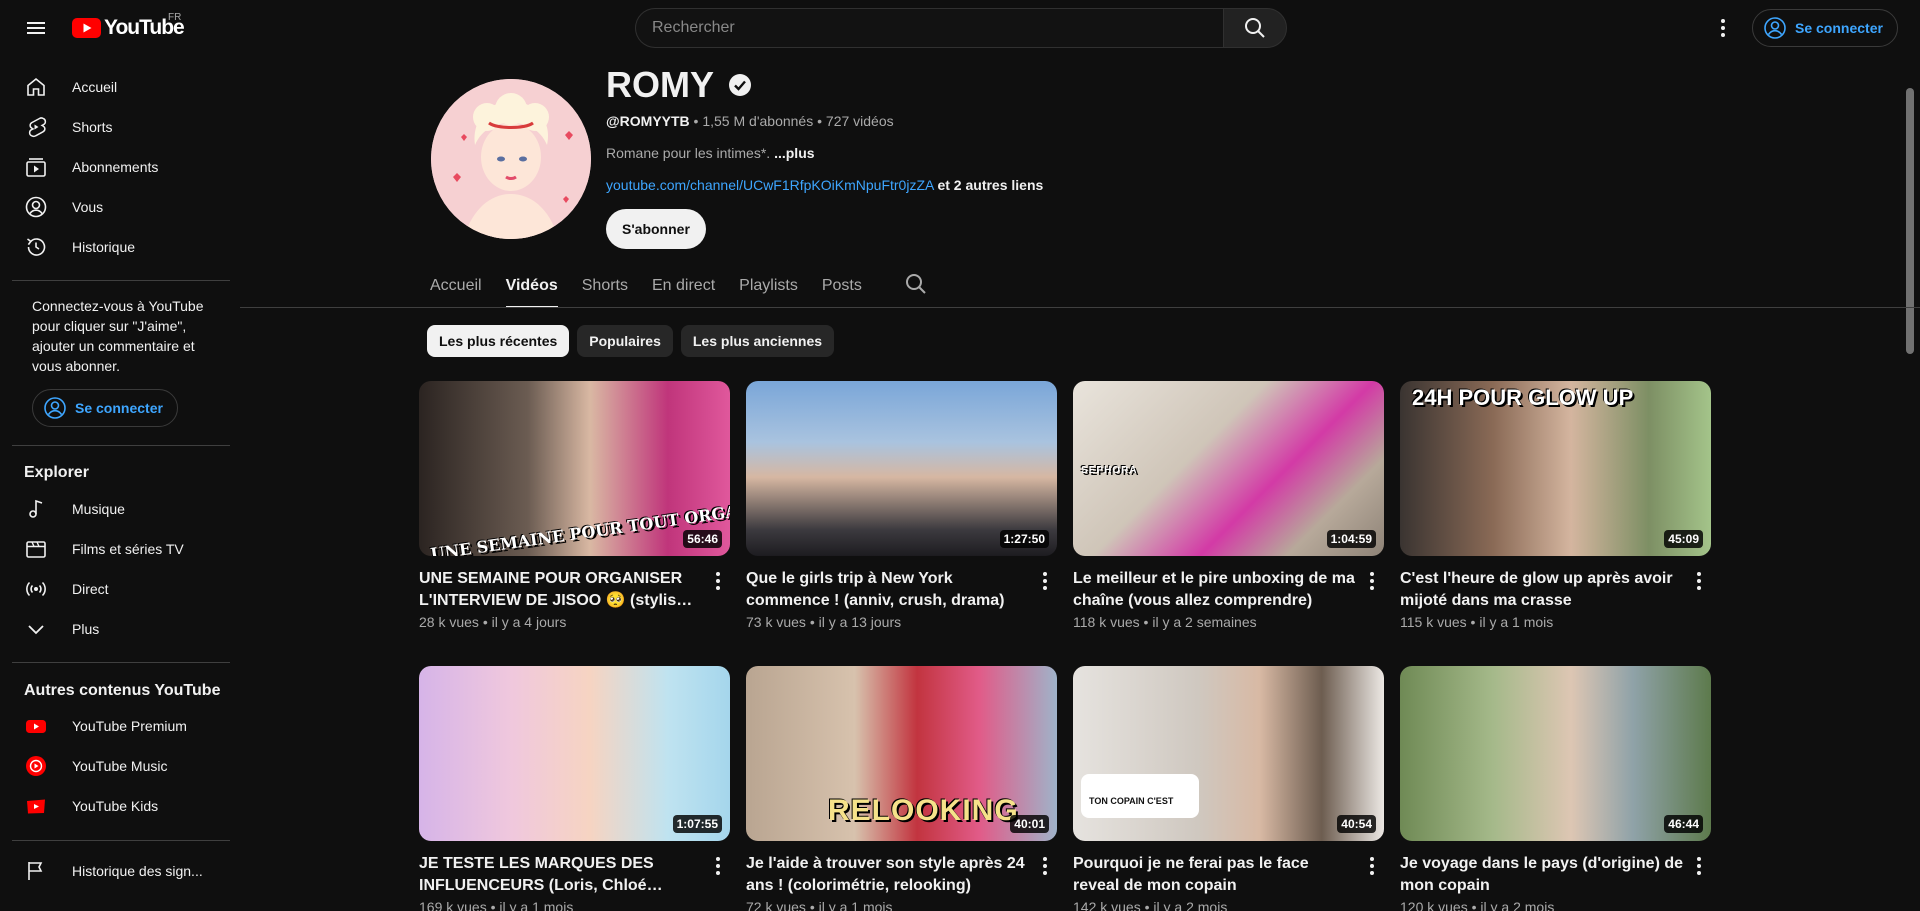 This screenshot has width=1920, height=911. What do you see at coordinates (901, 468) in the screenshot?
I see `video-thumbnail: 1:27:50` at bounding box center [901, 468].